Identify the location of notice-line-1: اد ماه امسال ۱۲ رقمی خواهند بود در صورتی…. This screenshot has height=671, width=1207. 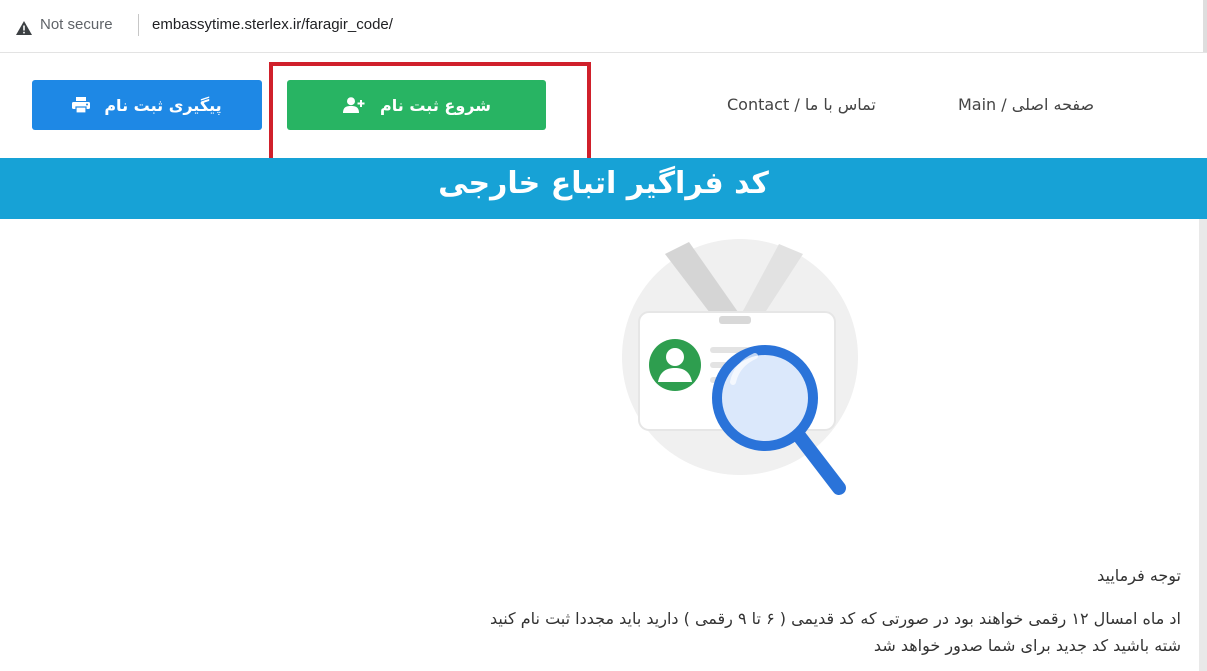
(835, 618).